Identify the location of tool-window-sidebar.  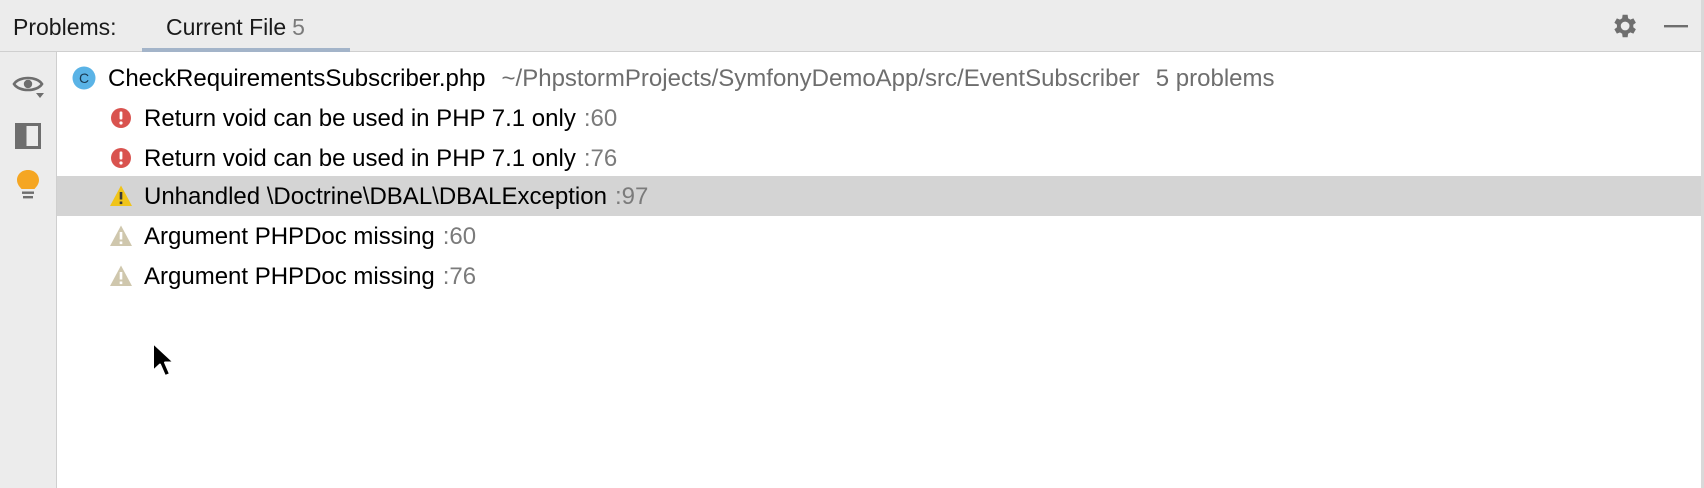
(28, 270).